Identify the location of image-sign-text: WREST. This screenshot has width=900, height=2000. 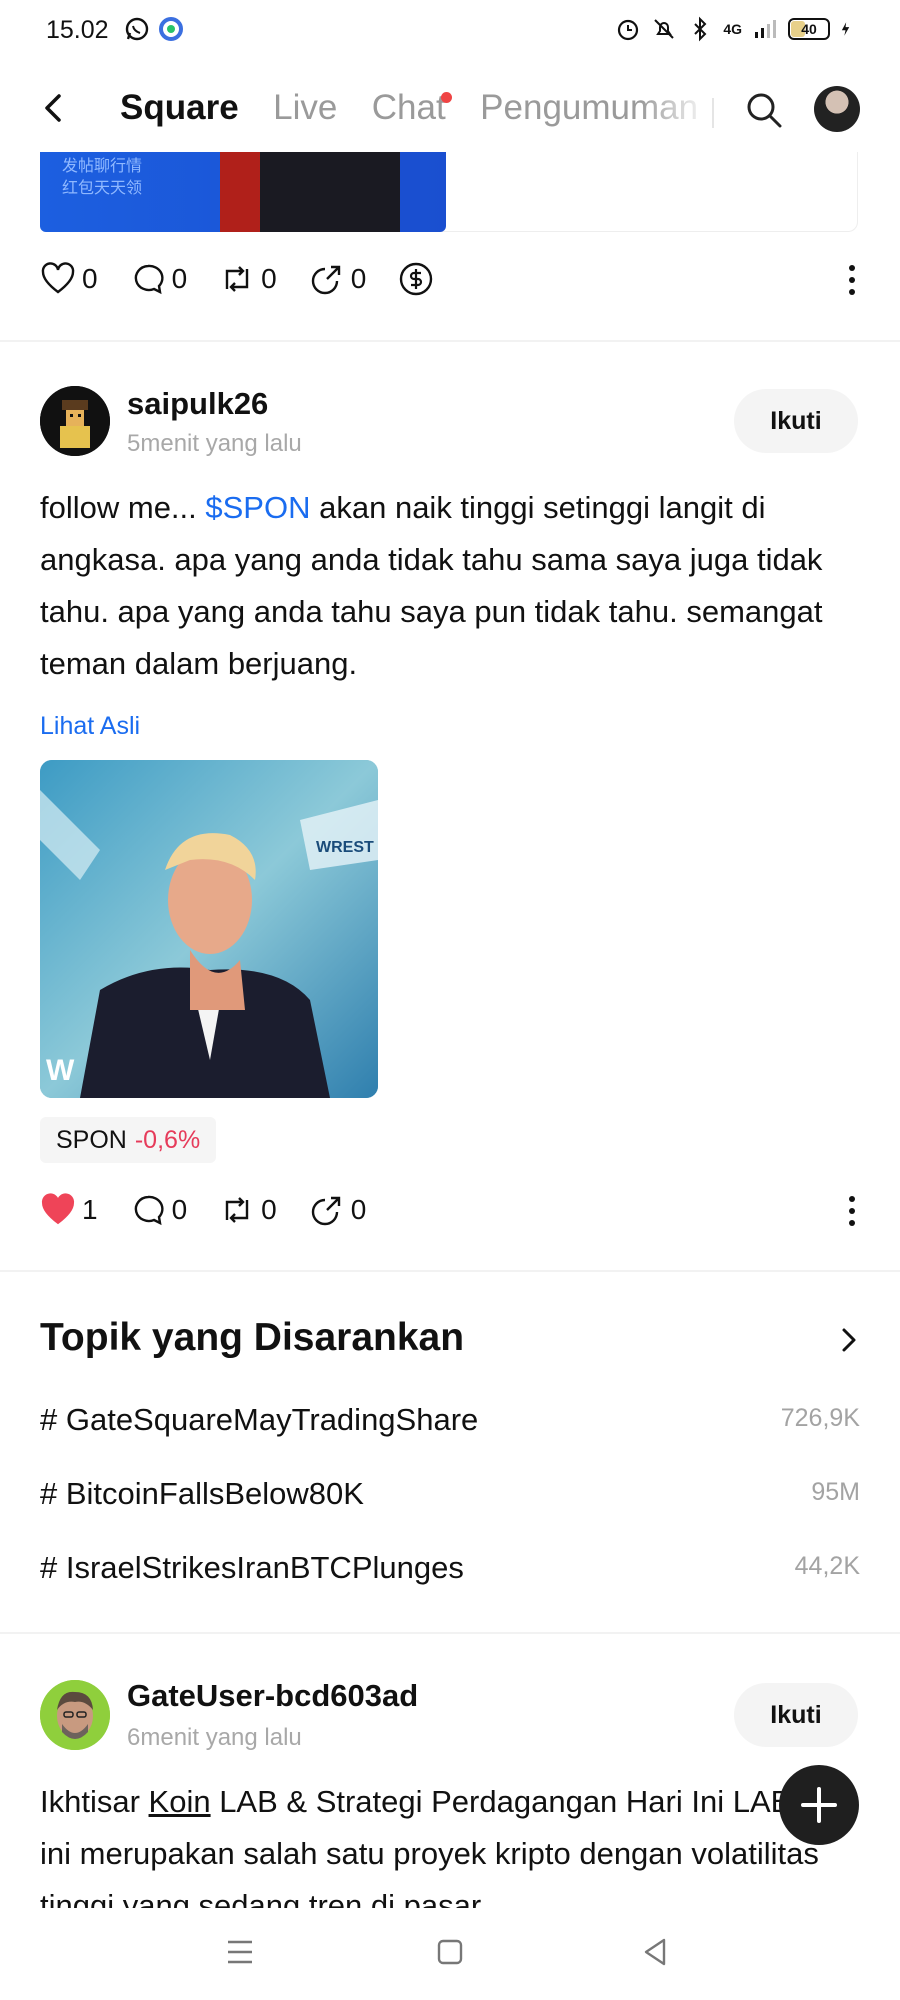
(345, 847).